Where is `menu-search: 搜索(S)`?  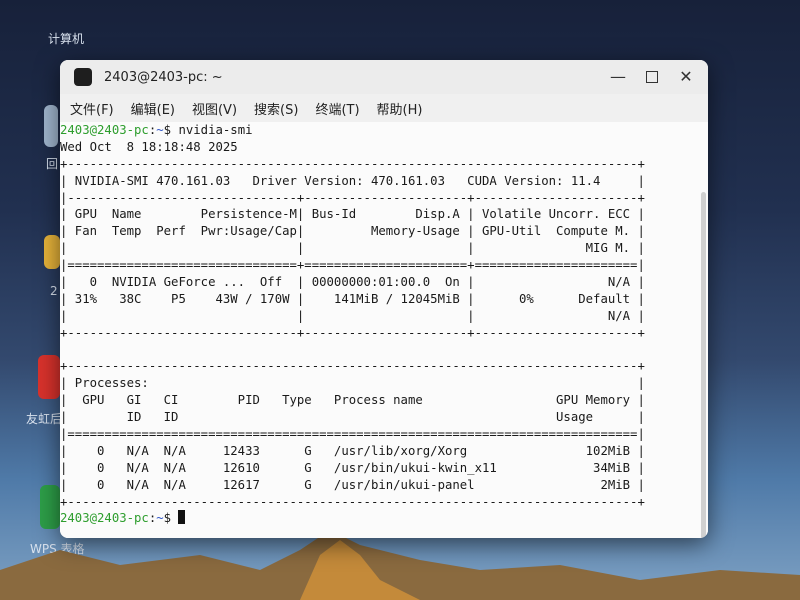
menu-search: 搜索(S) is located at coordinates (276, 108).